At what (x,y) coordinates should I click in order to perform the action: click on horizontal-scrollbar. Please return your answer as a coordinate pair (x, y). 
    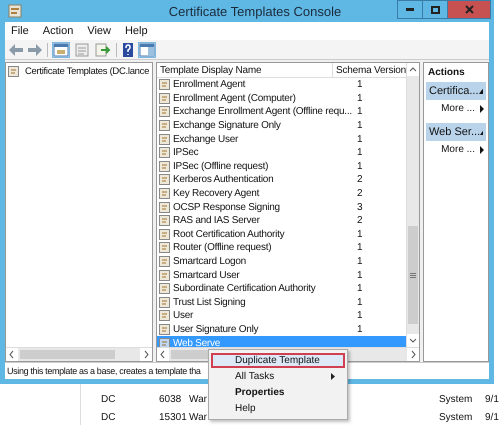
    Looking at the image, I should click on (79, 354).